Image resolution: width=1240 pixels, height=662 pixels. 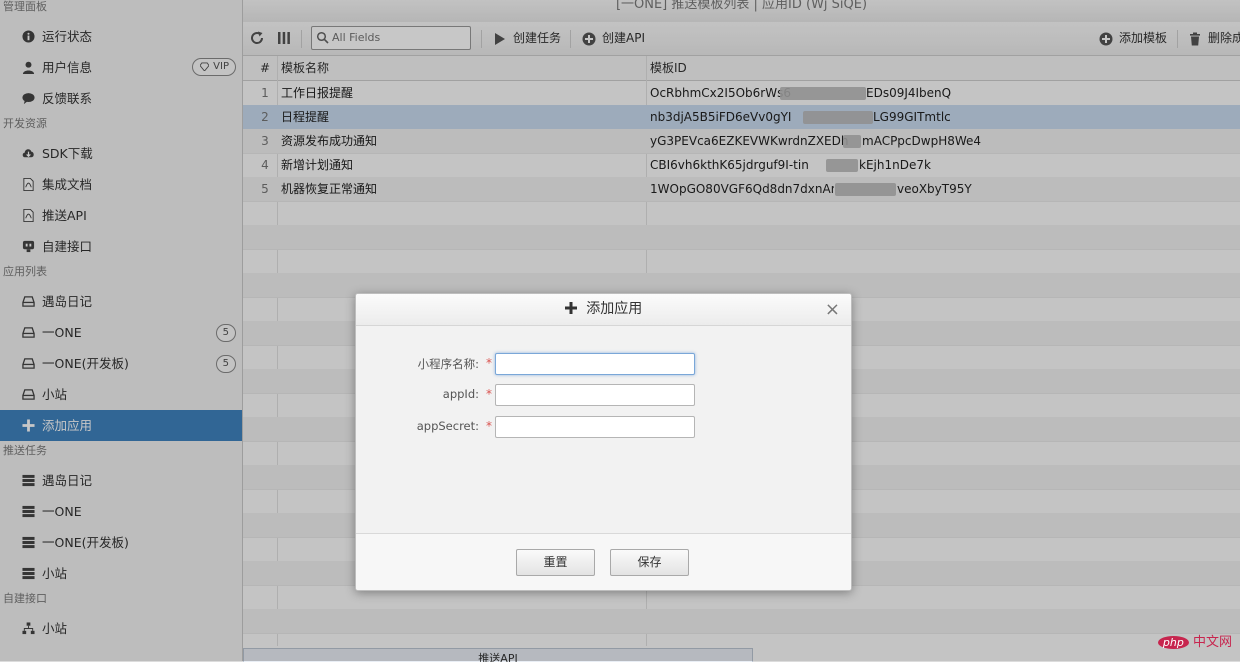 I want to click on watermark-badge: php, so click(x=1173, y=642).